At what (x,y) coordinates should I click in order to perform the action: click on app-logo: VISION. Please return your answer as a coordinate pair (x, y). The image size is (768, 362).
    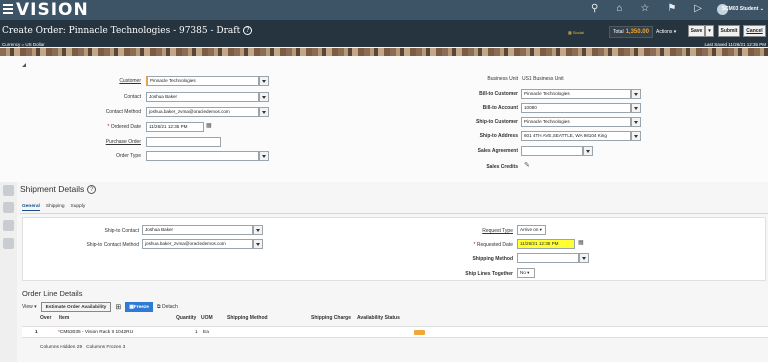
    Looking at the image, I should click on (52, 10).